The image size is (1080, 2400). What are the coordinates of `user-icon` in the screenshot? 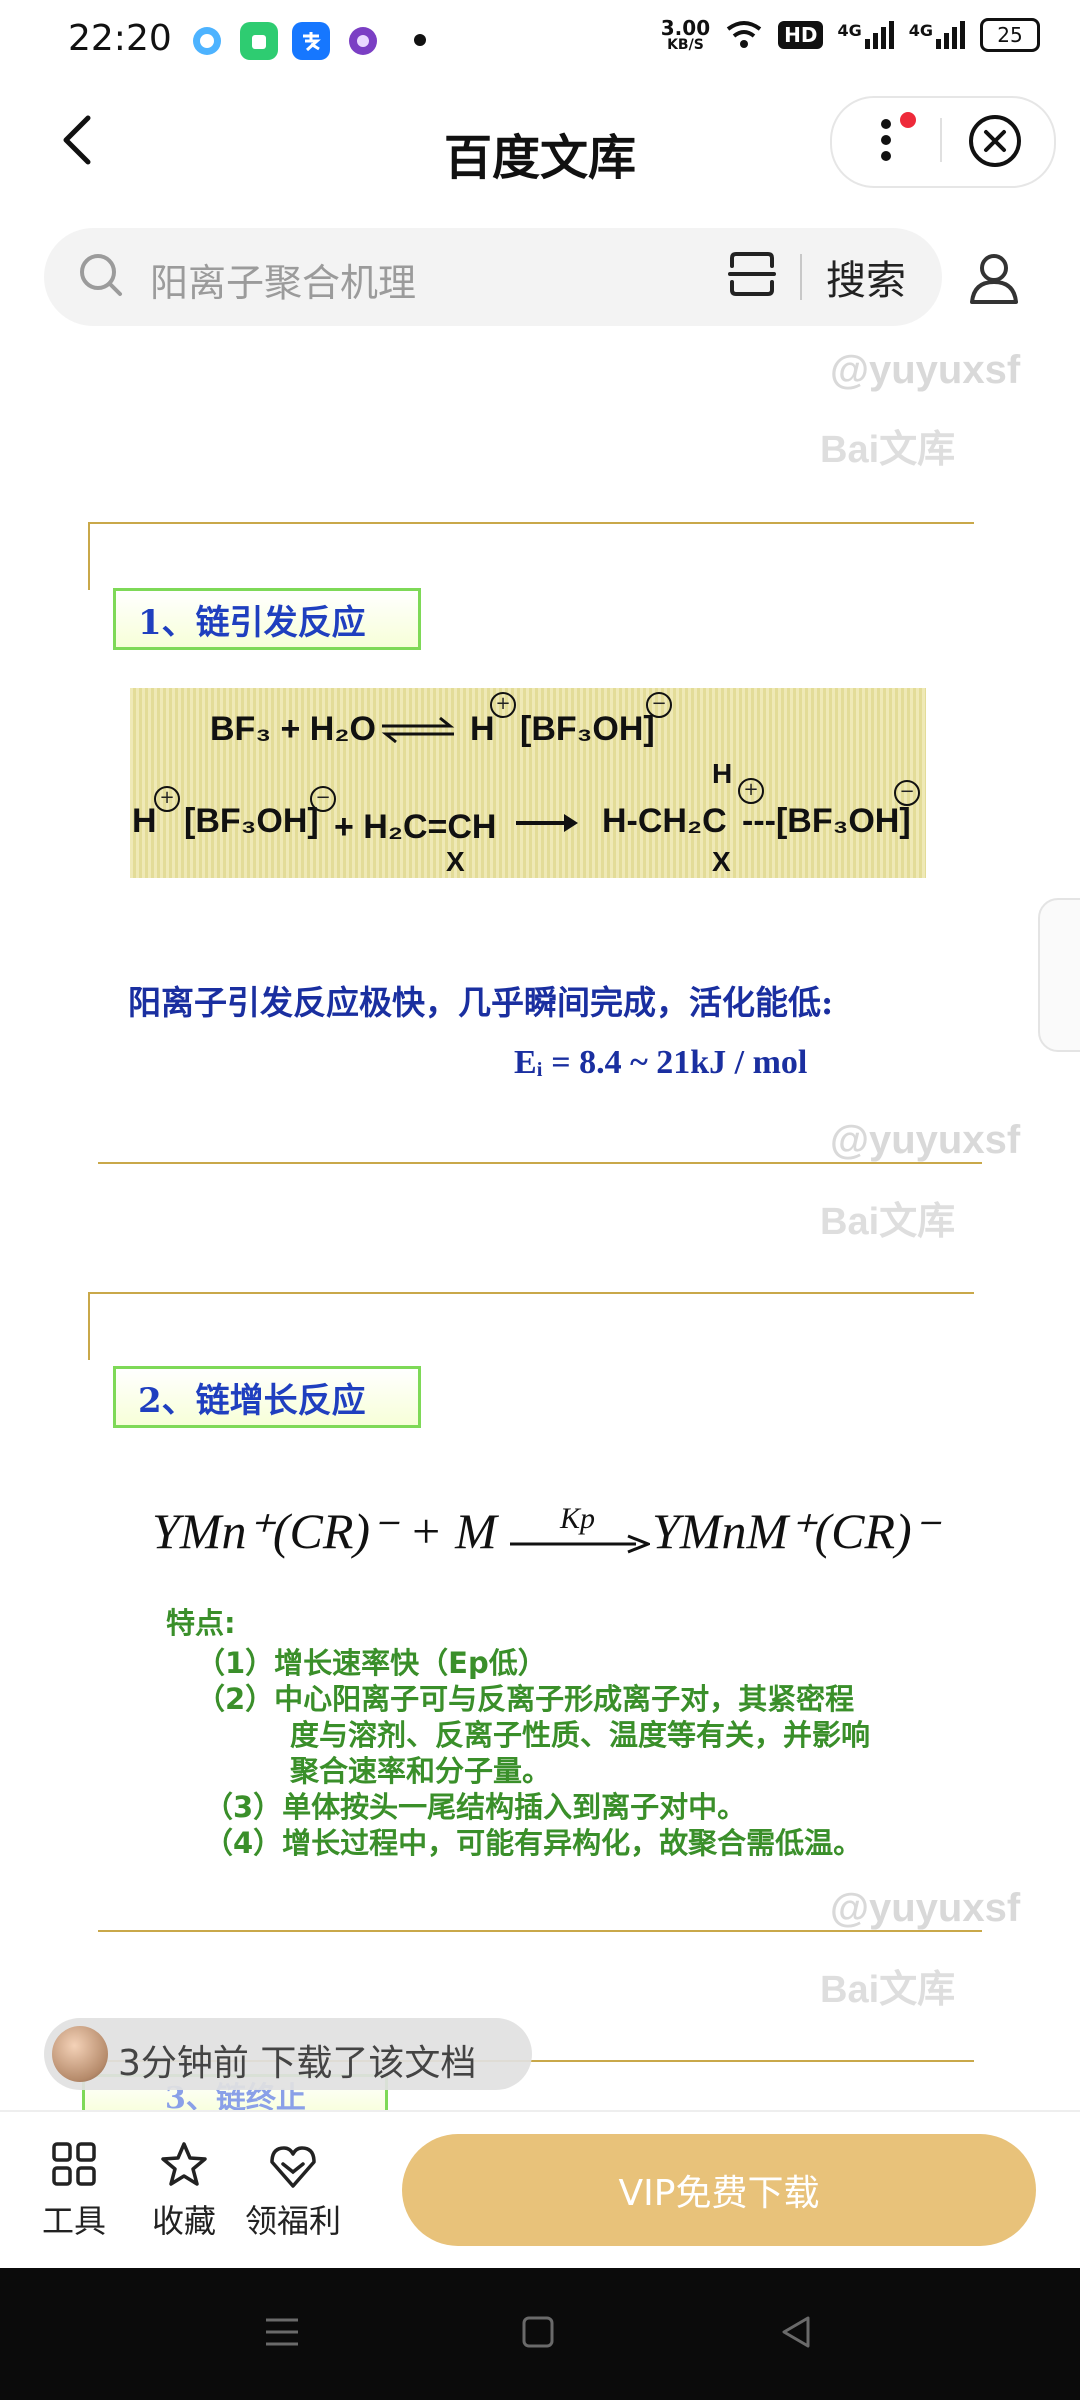 It's located at (994, 279).